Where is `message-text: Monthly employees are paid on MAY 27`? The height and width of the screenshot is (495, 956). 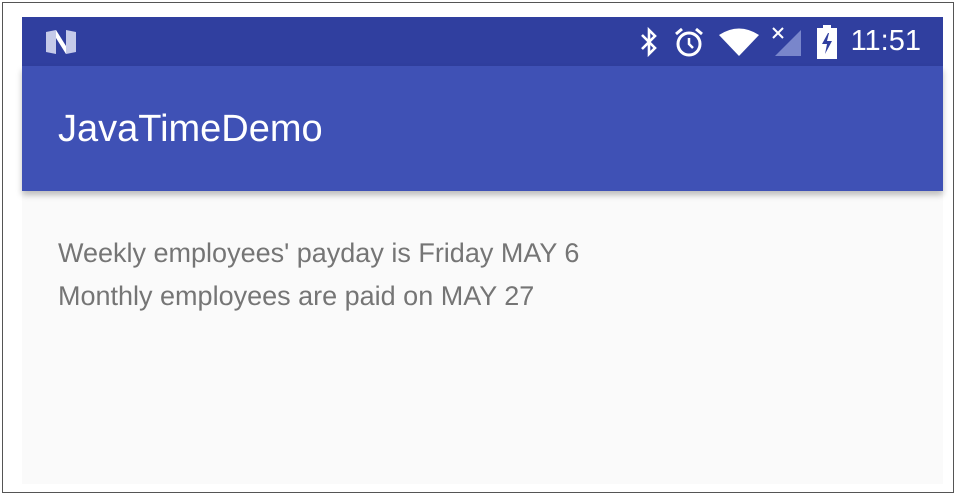 message-text: Monthly employees are paid on MAY 27 is located at coordinates (296, 296).